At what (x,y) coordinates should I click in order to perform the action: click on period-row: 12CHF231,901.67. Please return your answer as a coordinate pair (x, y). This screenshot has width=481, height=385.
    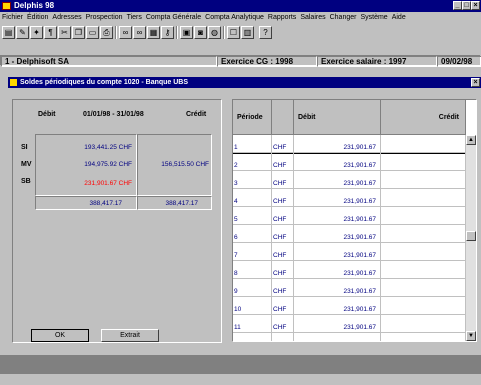
    Looking at the image, I should click on (349, 337).